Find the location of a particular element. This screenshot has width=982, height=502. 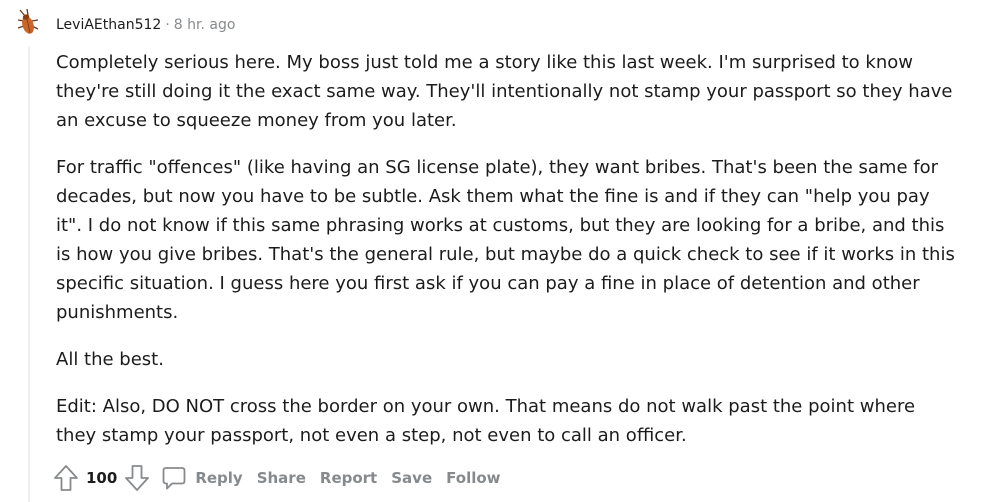

comment-action-bar: 100 Reply Share Report Save Follow is located at coordinates (276, 478).